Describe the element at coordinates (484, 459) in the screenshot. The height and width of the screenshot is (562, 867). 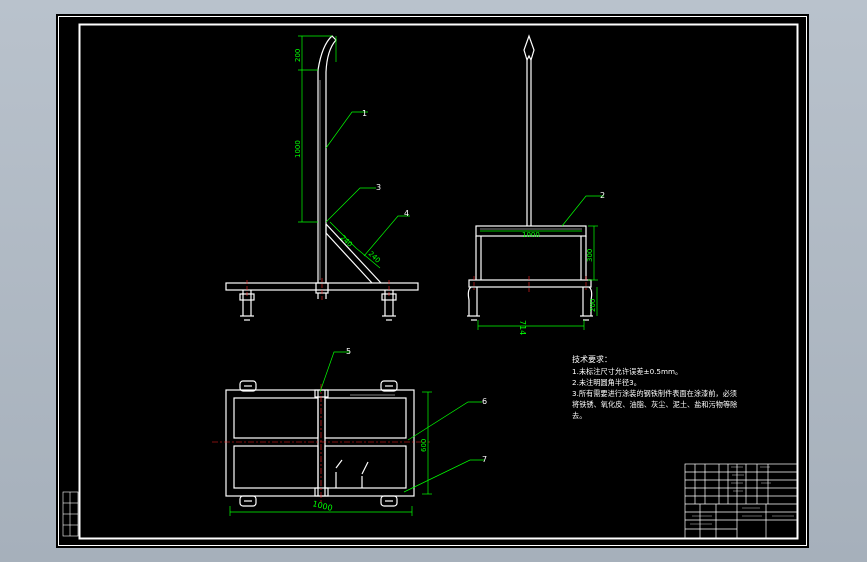
I see `balloon-7: 7` at that location.